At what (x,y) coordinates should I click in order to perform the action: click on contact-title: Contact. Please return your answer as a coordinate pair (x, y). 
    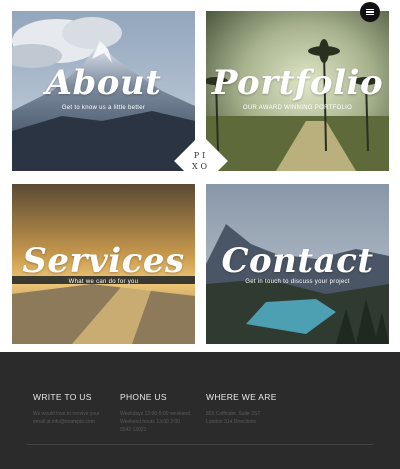
    Looking at the image, I should click on (297, 261).